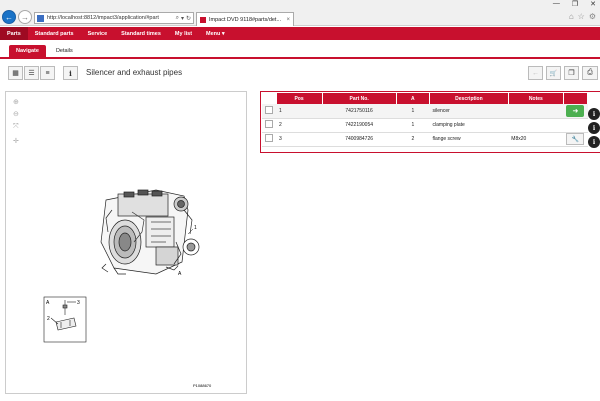  I want to click on cell-pos: 3, so click(299, 139).